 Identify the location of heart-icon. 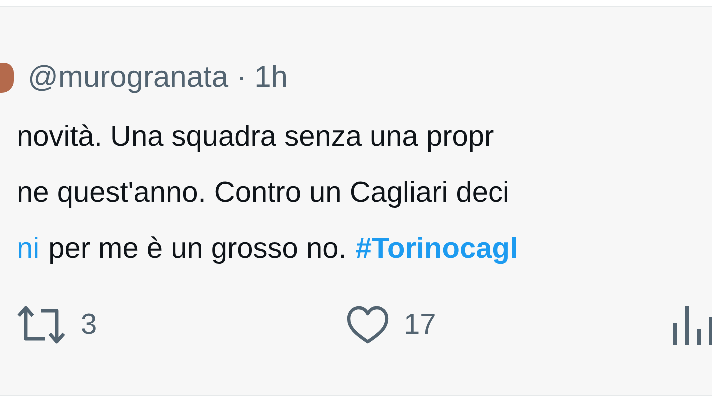
(368, 325).